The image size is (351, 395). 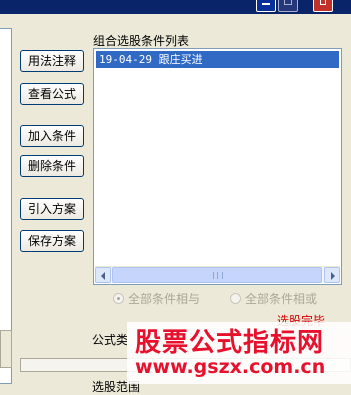 I want to click on radio-all-and: 全部条件相与, so click(x=156, y=298).